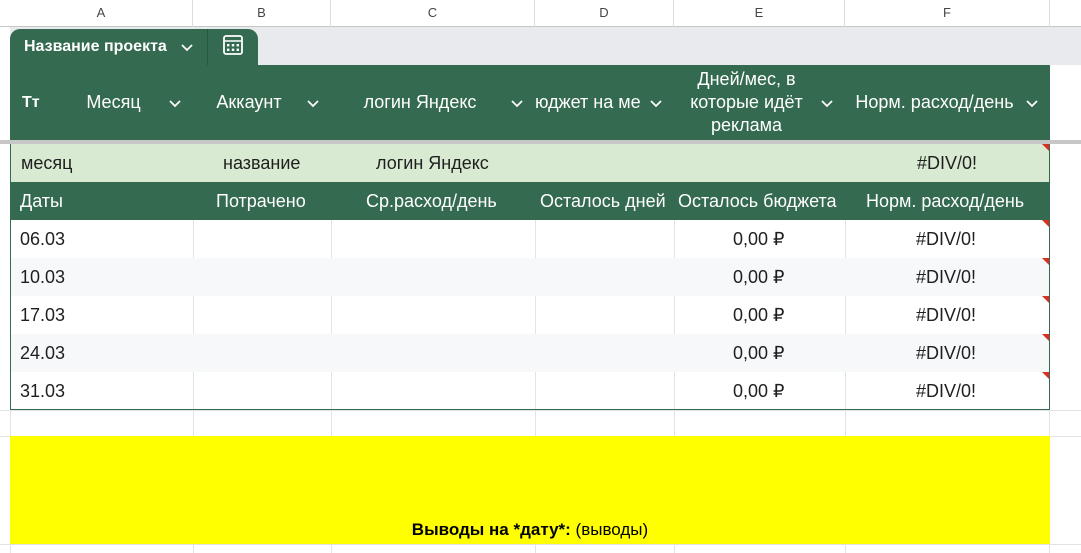 Image resolution: width=1081 pixels, height=553 pixels. Describe the element at coordinates (947, 13) in the screenshot. I see `column-header-f: F` at that location.